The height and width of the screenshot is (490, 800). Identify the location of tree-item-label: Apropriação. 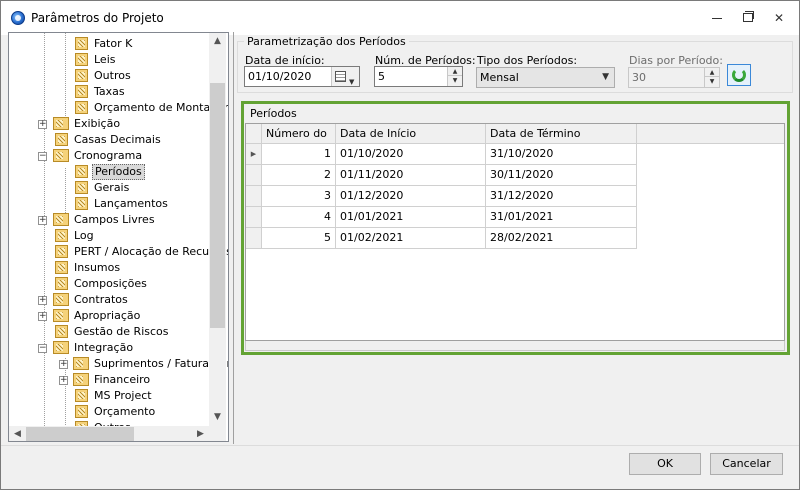
(107, 315).